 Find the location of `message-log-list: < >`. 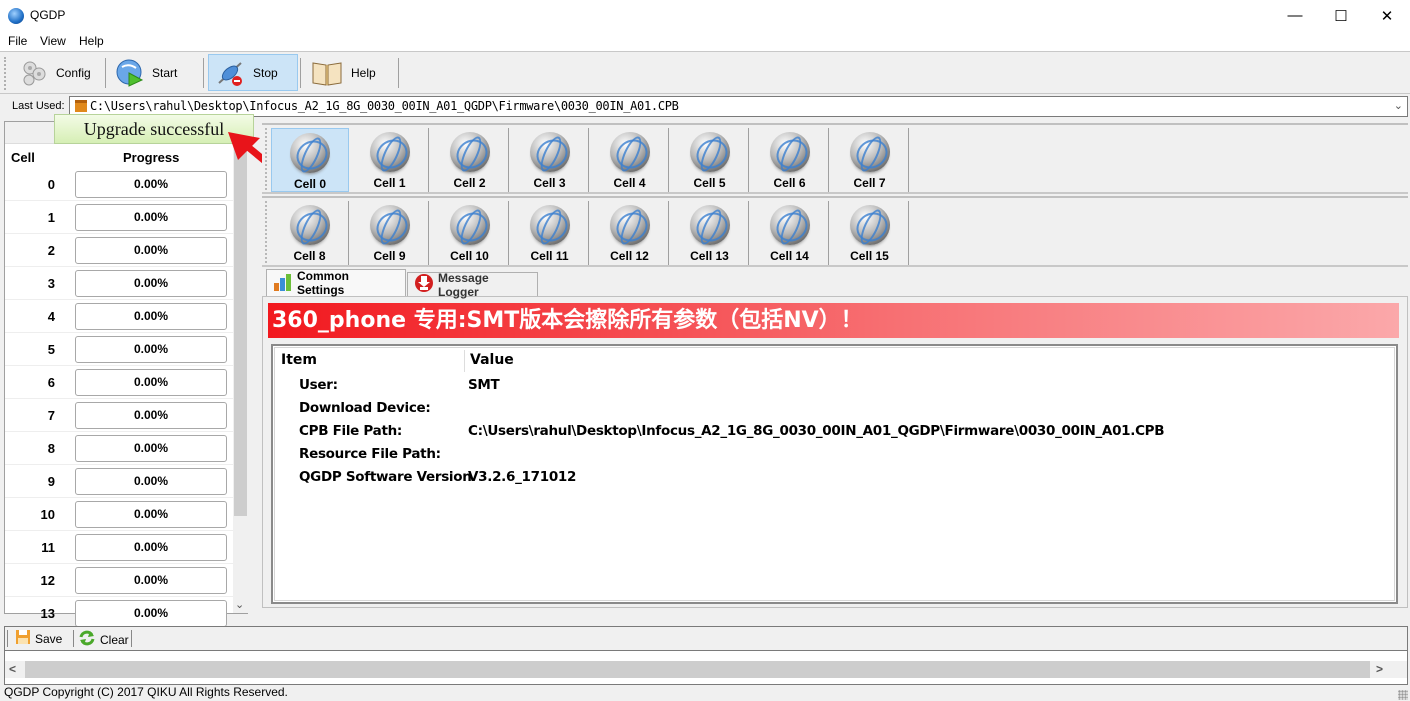

message-log-list: < > is located at coordinates (706, 667).